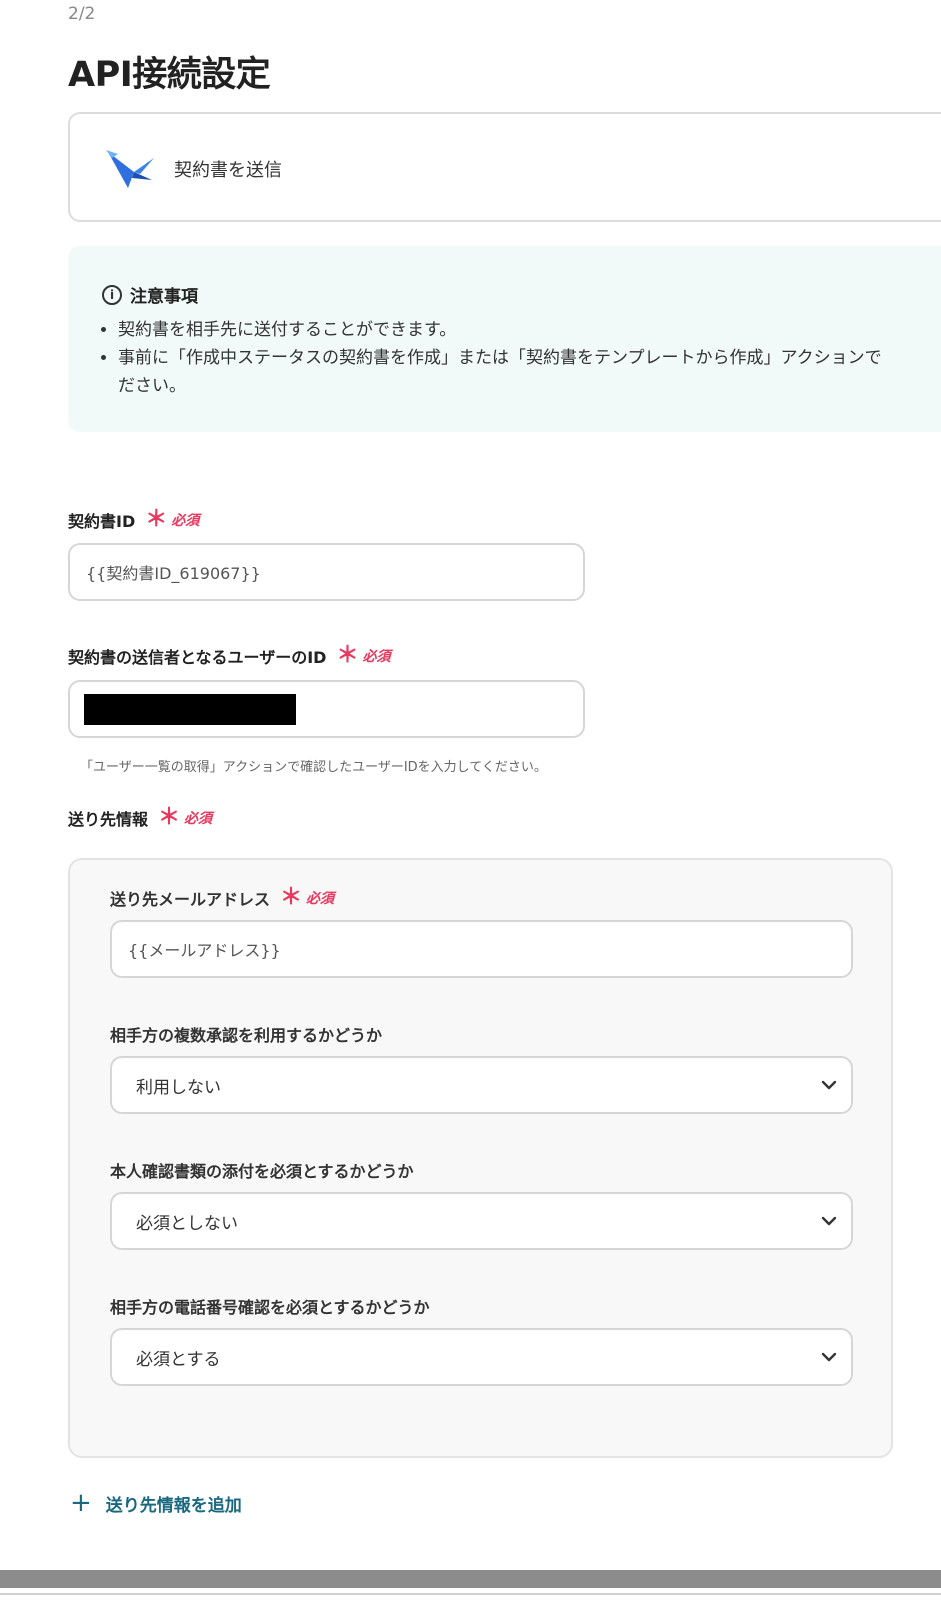  Describe the element at coordinates (529, 330) in the screenshot. I see `notice-item: 契約書を相手先に送付することができます。` at that location.